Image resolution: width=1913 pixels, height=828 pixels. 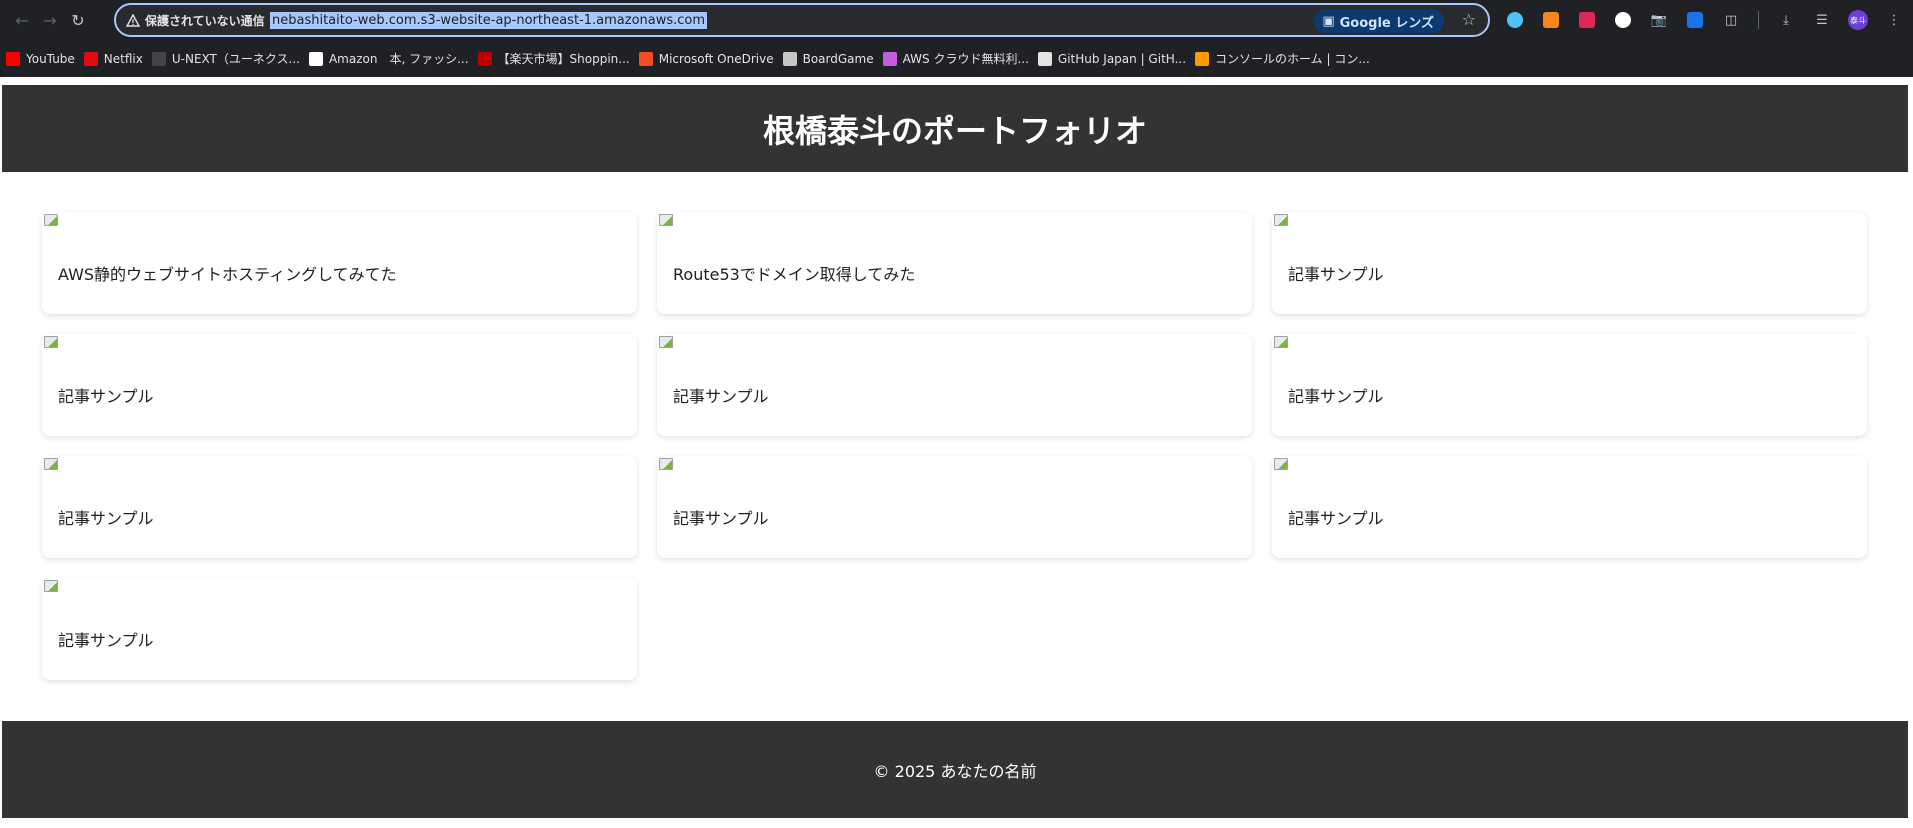 I want to click on site-header: 根橋泰斗のポートフォリオ, so click(x=955, y=128).